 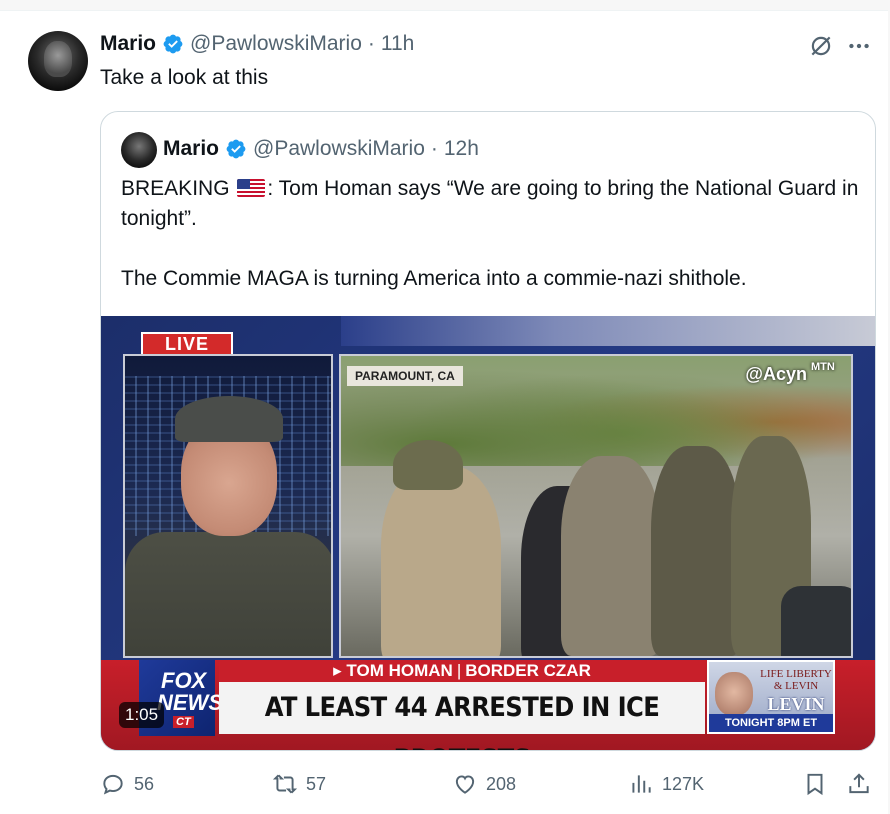 I want to click on video-duration: 1:05, so click(x=142, y=715).